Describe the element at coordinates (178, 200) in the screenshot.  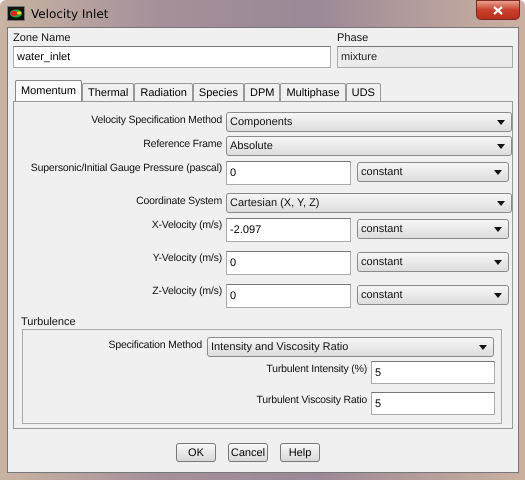
I see `field-label: Coordinate System` at that location.